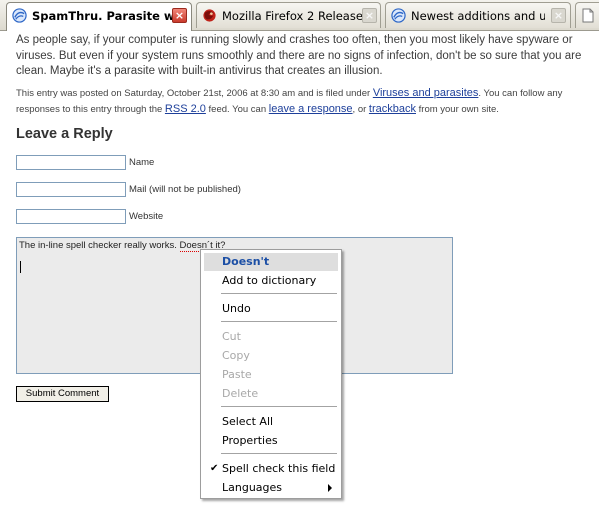  Describe the element at coordinates (426, 93) in the screenshot. I see `category-link: Viruses and parasites` at that location.